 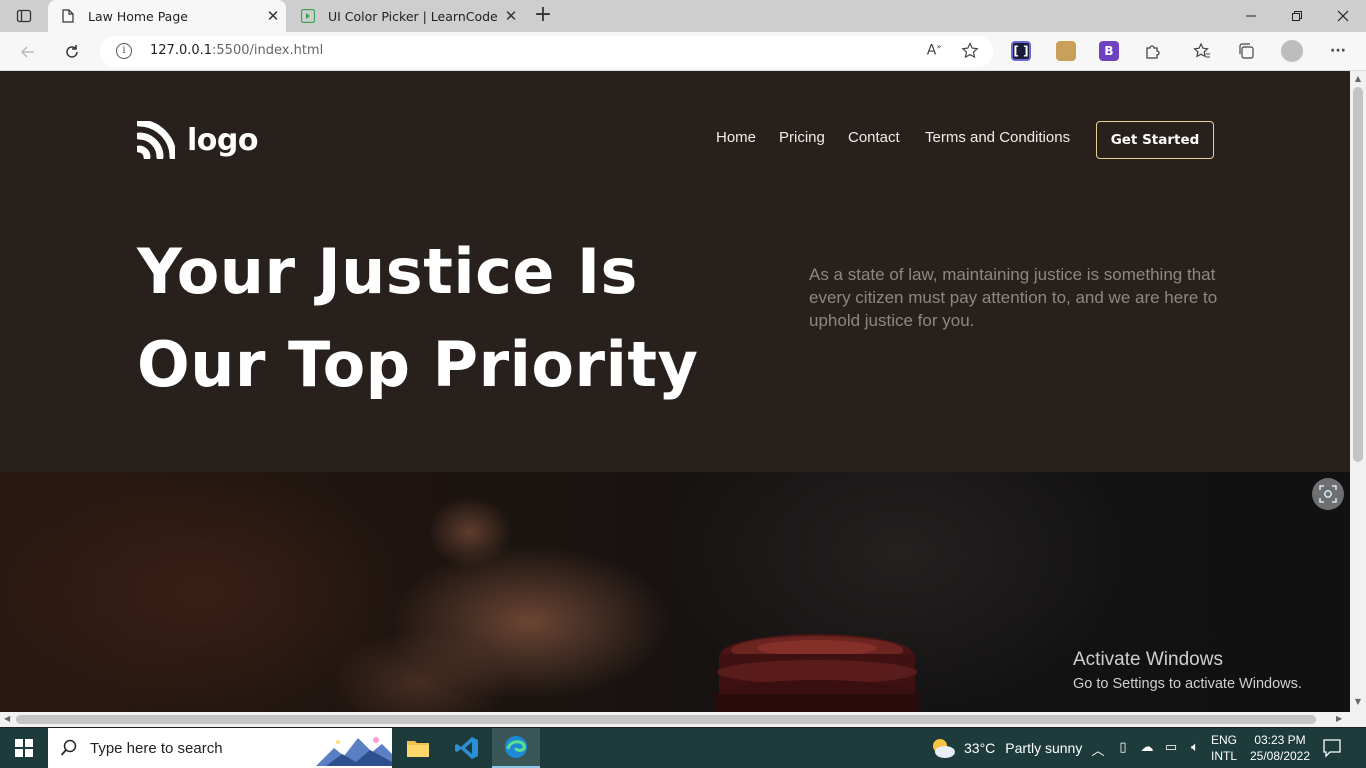 I want to click on read-aloud-icon: A», so click(x=934, y=52).